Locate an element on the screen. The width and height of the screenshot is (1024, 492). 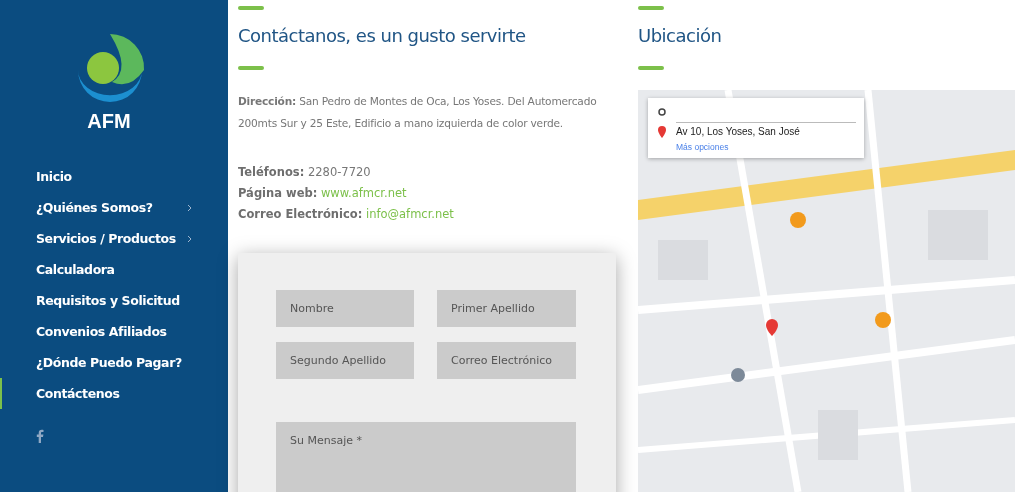
nav-item: Requisitos y Solicitud is located at coordinates (114, 300).